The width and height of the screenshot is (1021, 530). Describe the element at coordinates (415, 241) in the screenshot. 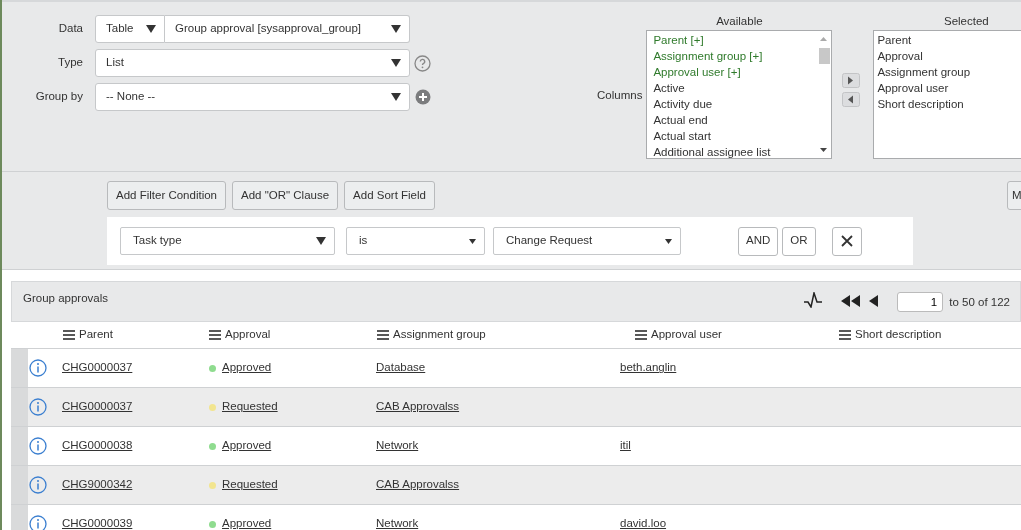

I see `operator-dropdown: is` at that location.